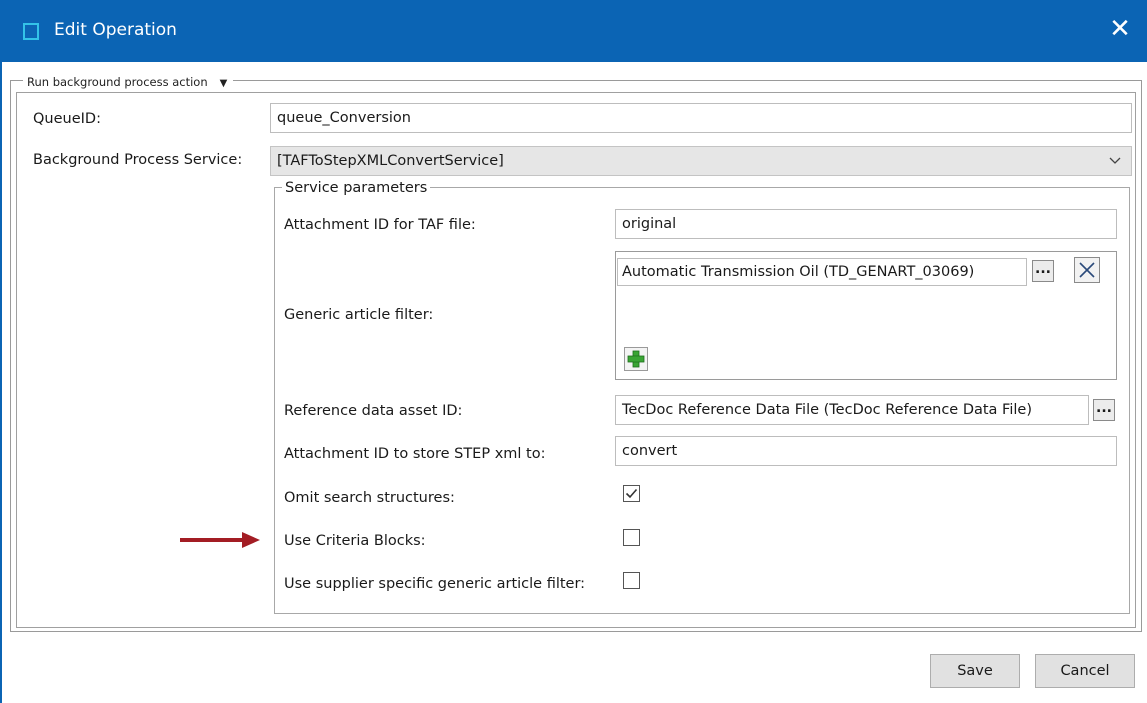 The image size is (1147, 703). Describe the element at coordinates (224, 84) in the screenshot. I see `action-dropdown-caret-icon: ▼` at that location.